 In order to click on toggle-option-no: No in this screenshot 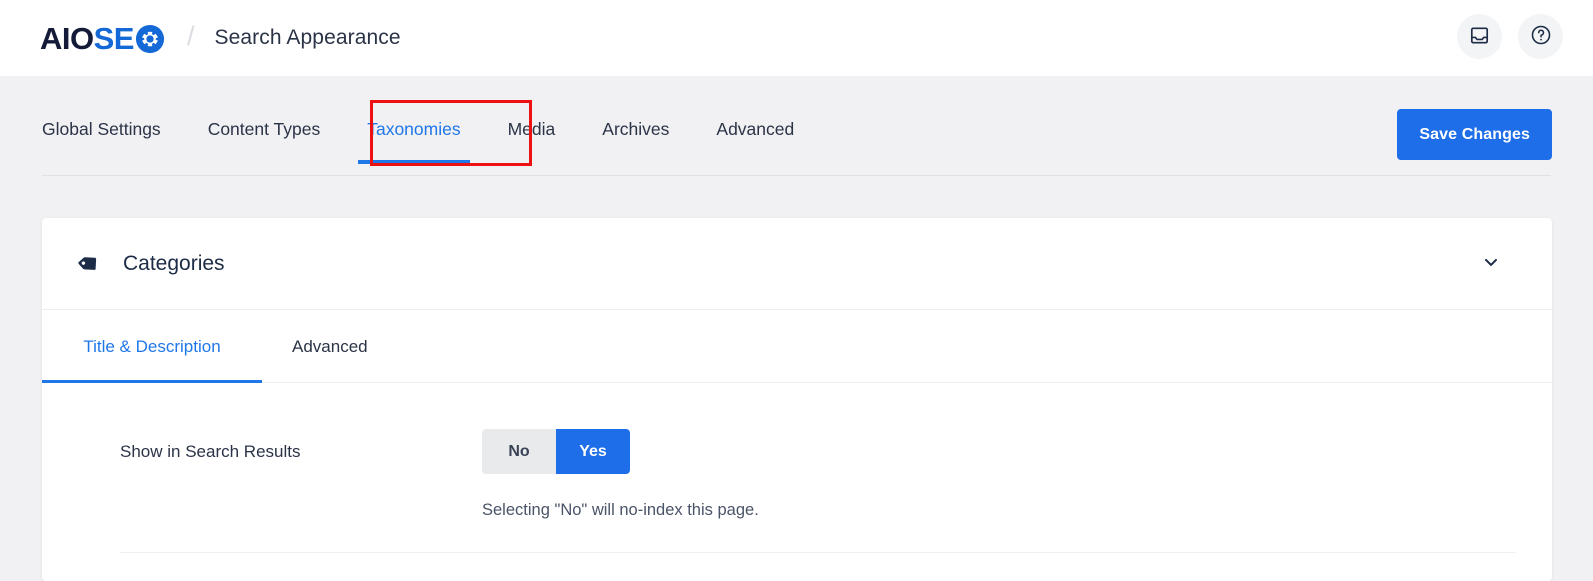, I will do `click(519, 451)`.